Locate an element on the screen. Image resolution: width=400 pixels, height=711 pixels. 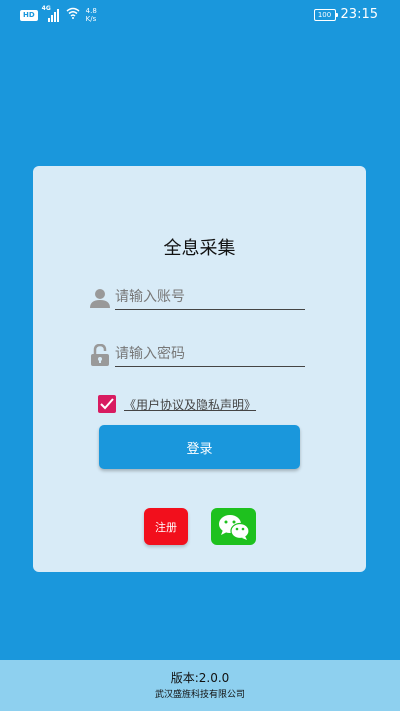
speed-unit: K/s is located at coordinates (91, 19).